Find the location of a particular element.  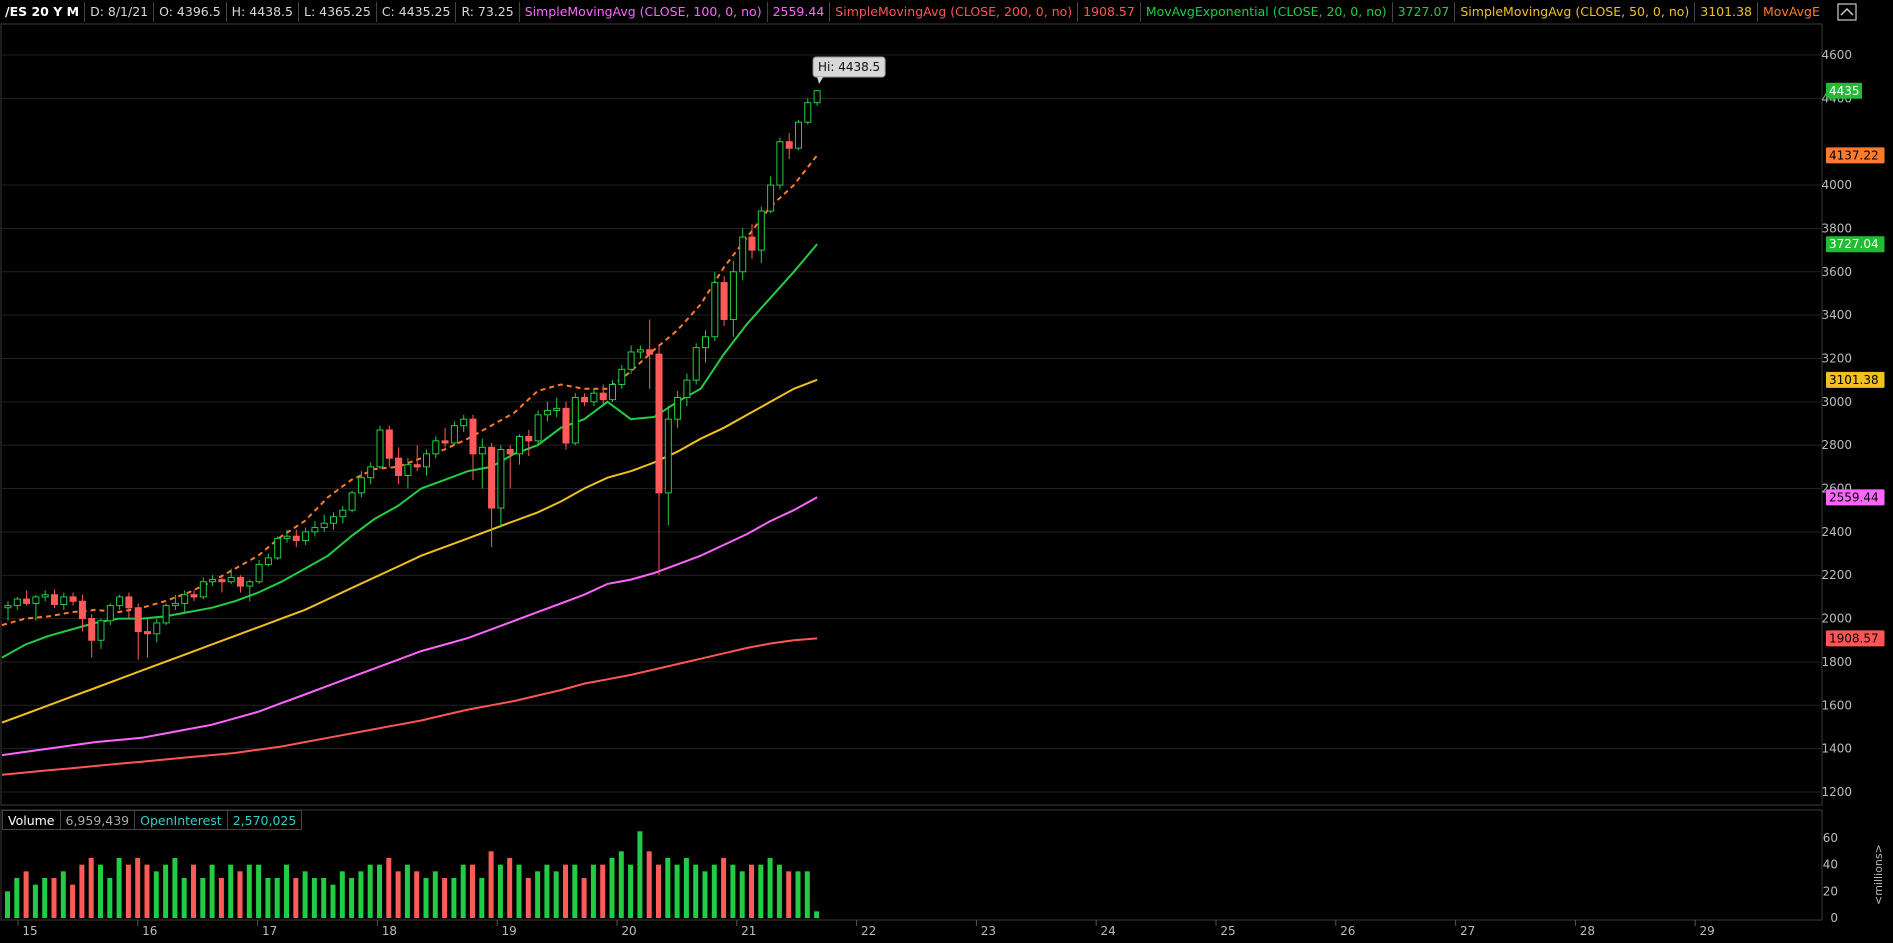

price-tick-label: 3800 is located at coordinates (1836, 228).